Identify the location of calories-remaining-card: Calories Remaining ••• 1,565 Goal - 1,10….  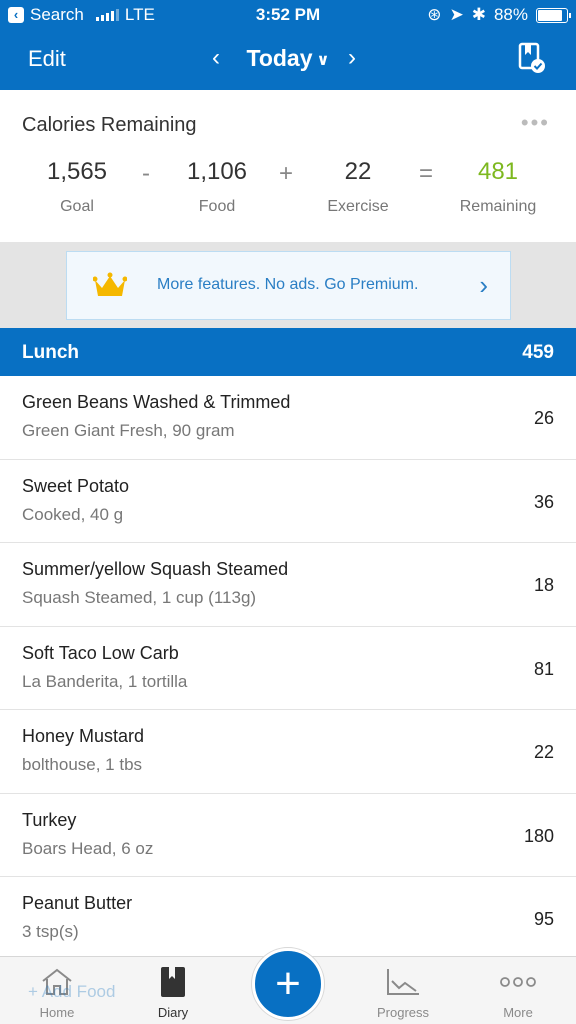
(288, 166).